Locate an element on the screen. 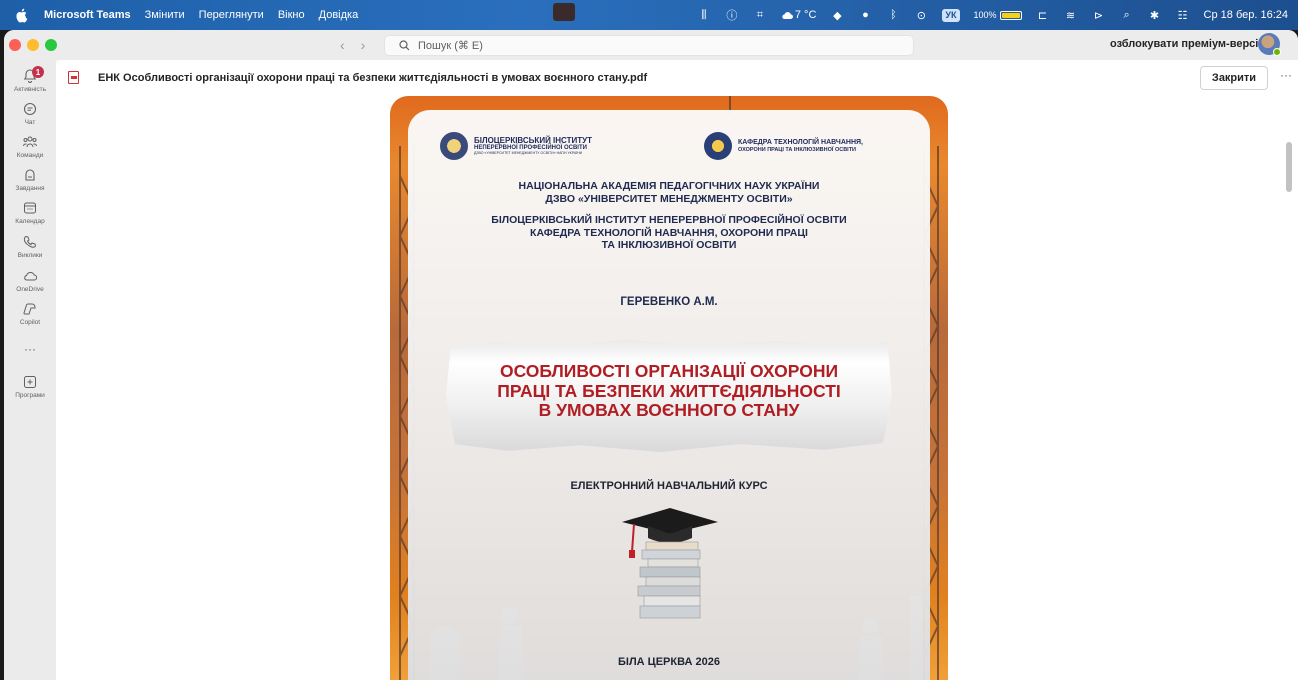 The height and width of the screenshot is (680, 1298). rail-more-button: ··· is located at coordinates (30, 349).